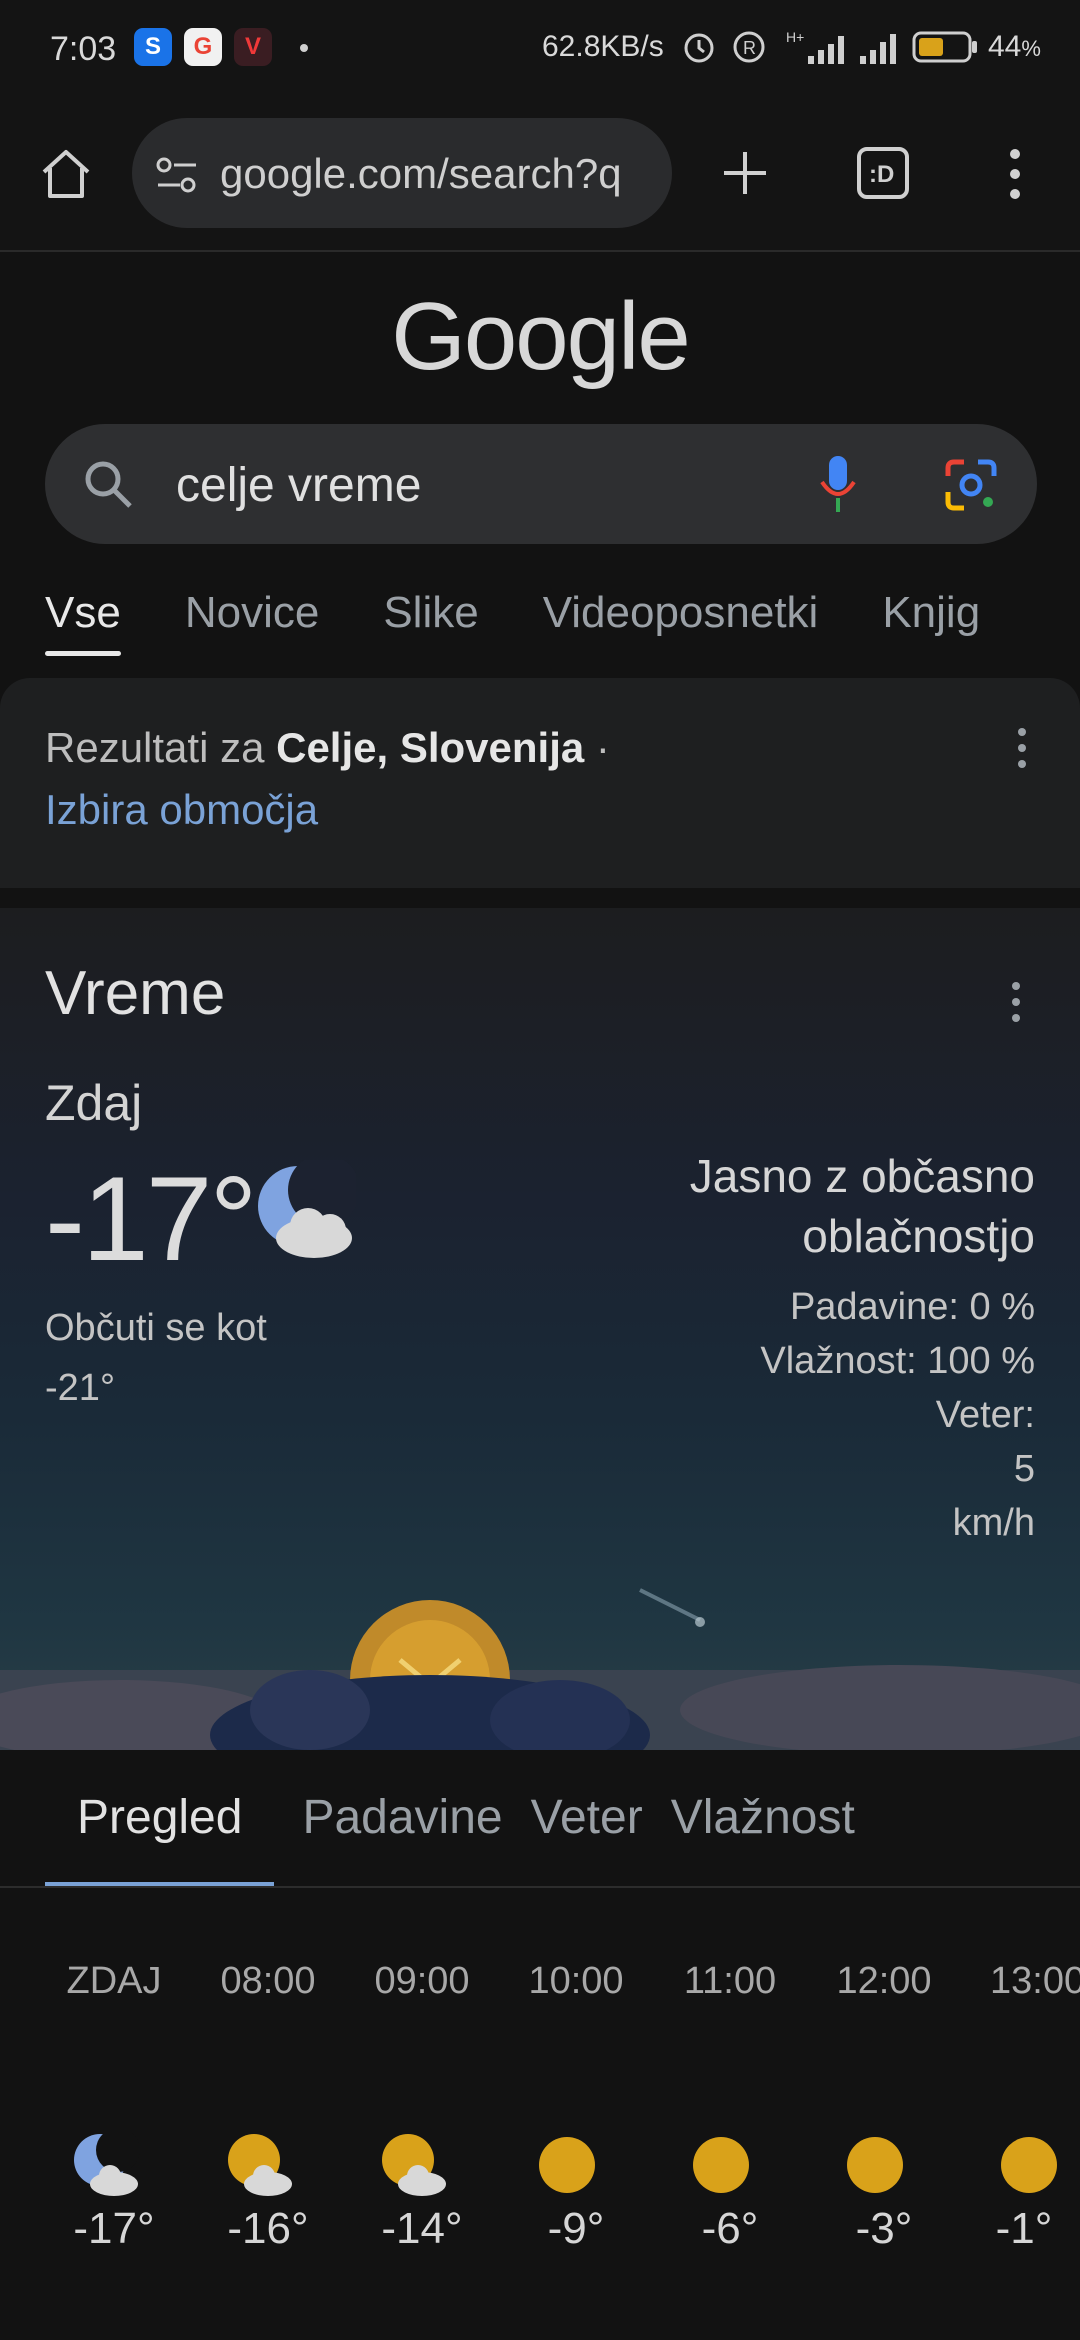 The width and height of the screenshot is (1080, 2340). What do you see at coordinates (540, 783) in the screenshot?
I see `location-card` at bounding box center [540, 783].